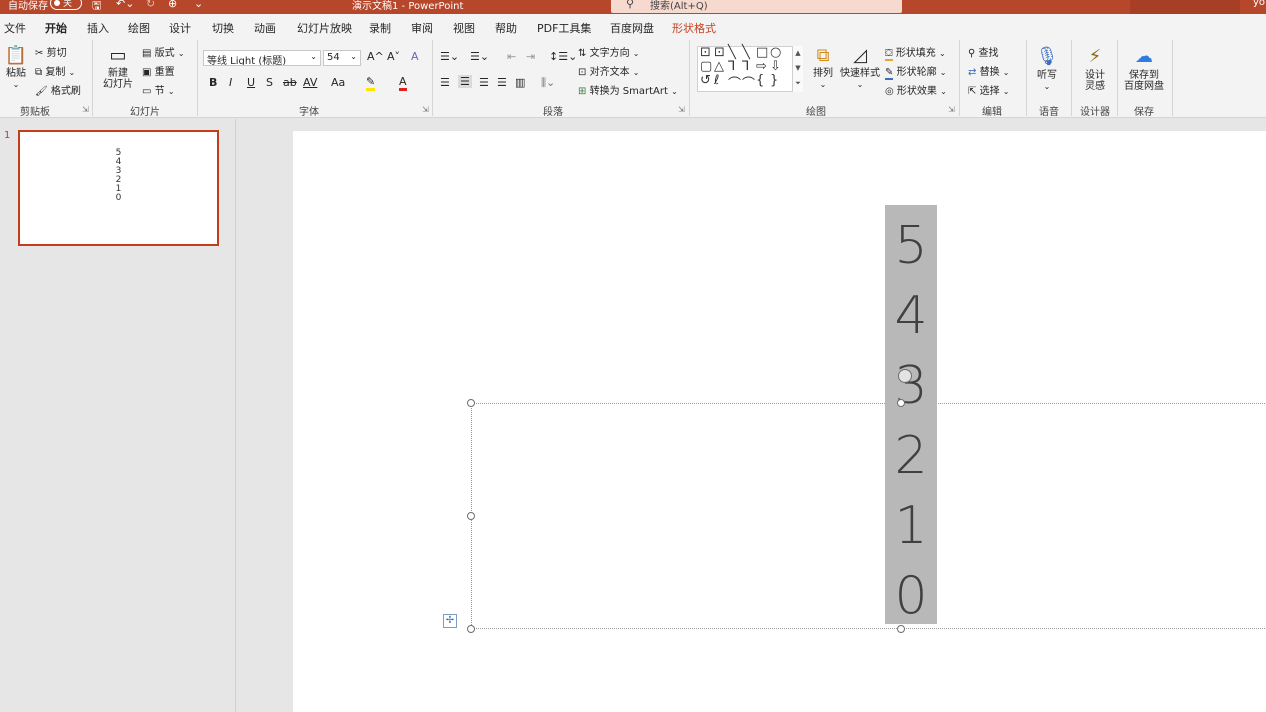 This screenshot has height=712, width=1266. What do you see at coordinates (479, 56) in the screenshot?
I see `numbering-icon: ☰⌄` at bounding box center [479, 56].